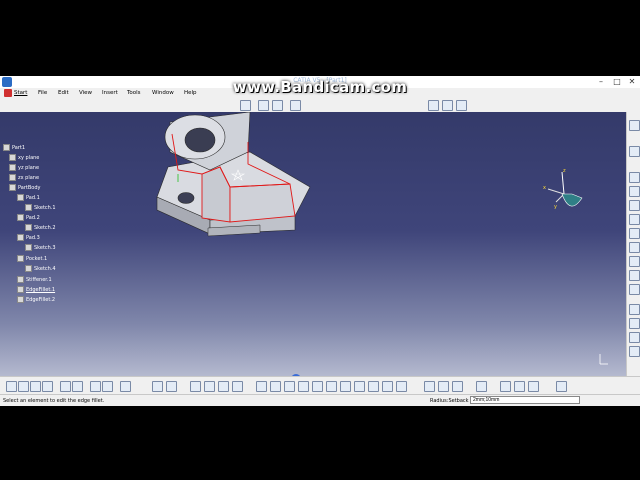 The image size is (640, 480). What do you see at coordinates (24, 167) in the screenshot?
I see `tree-node-yz-plane: yz plane` at bounding box center [24, 167].